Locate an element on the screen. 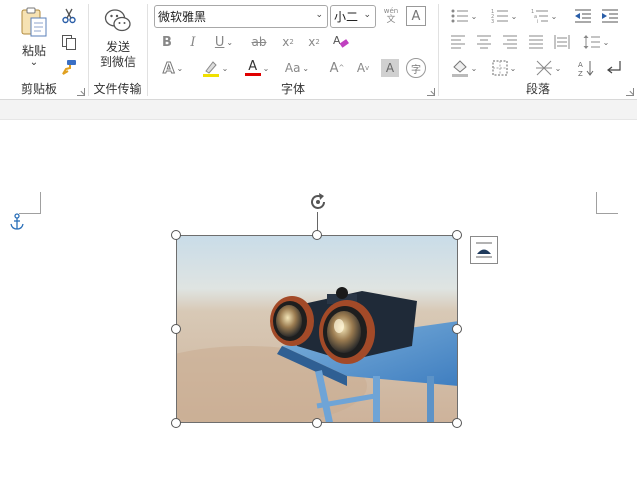  distributed-align-icon is located at coordinates (562, 42).